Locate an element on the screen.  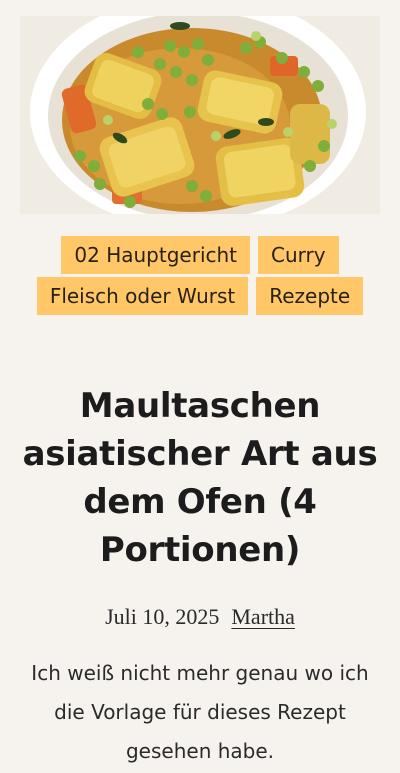
tag-curry: Curry is located at coordinates (298, 255).